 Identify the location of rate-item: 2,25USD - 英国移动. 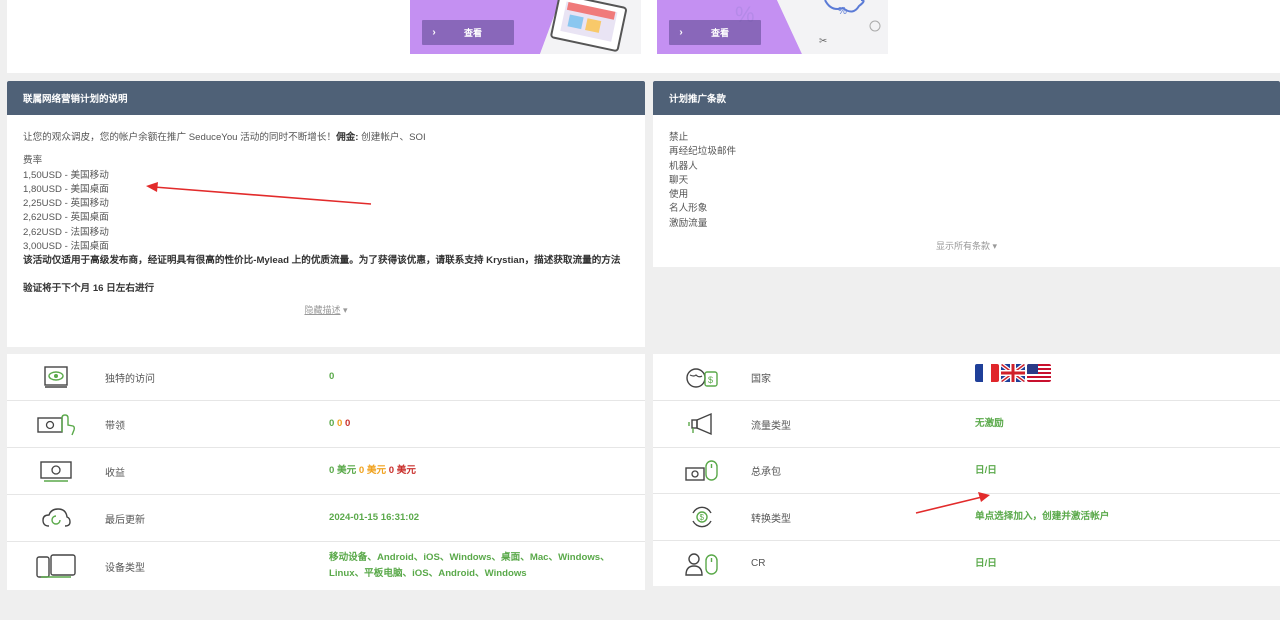
(66, 204).